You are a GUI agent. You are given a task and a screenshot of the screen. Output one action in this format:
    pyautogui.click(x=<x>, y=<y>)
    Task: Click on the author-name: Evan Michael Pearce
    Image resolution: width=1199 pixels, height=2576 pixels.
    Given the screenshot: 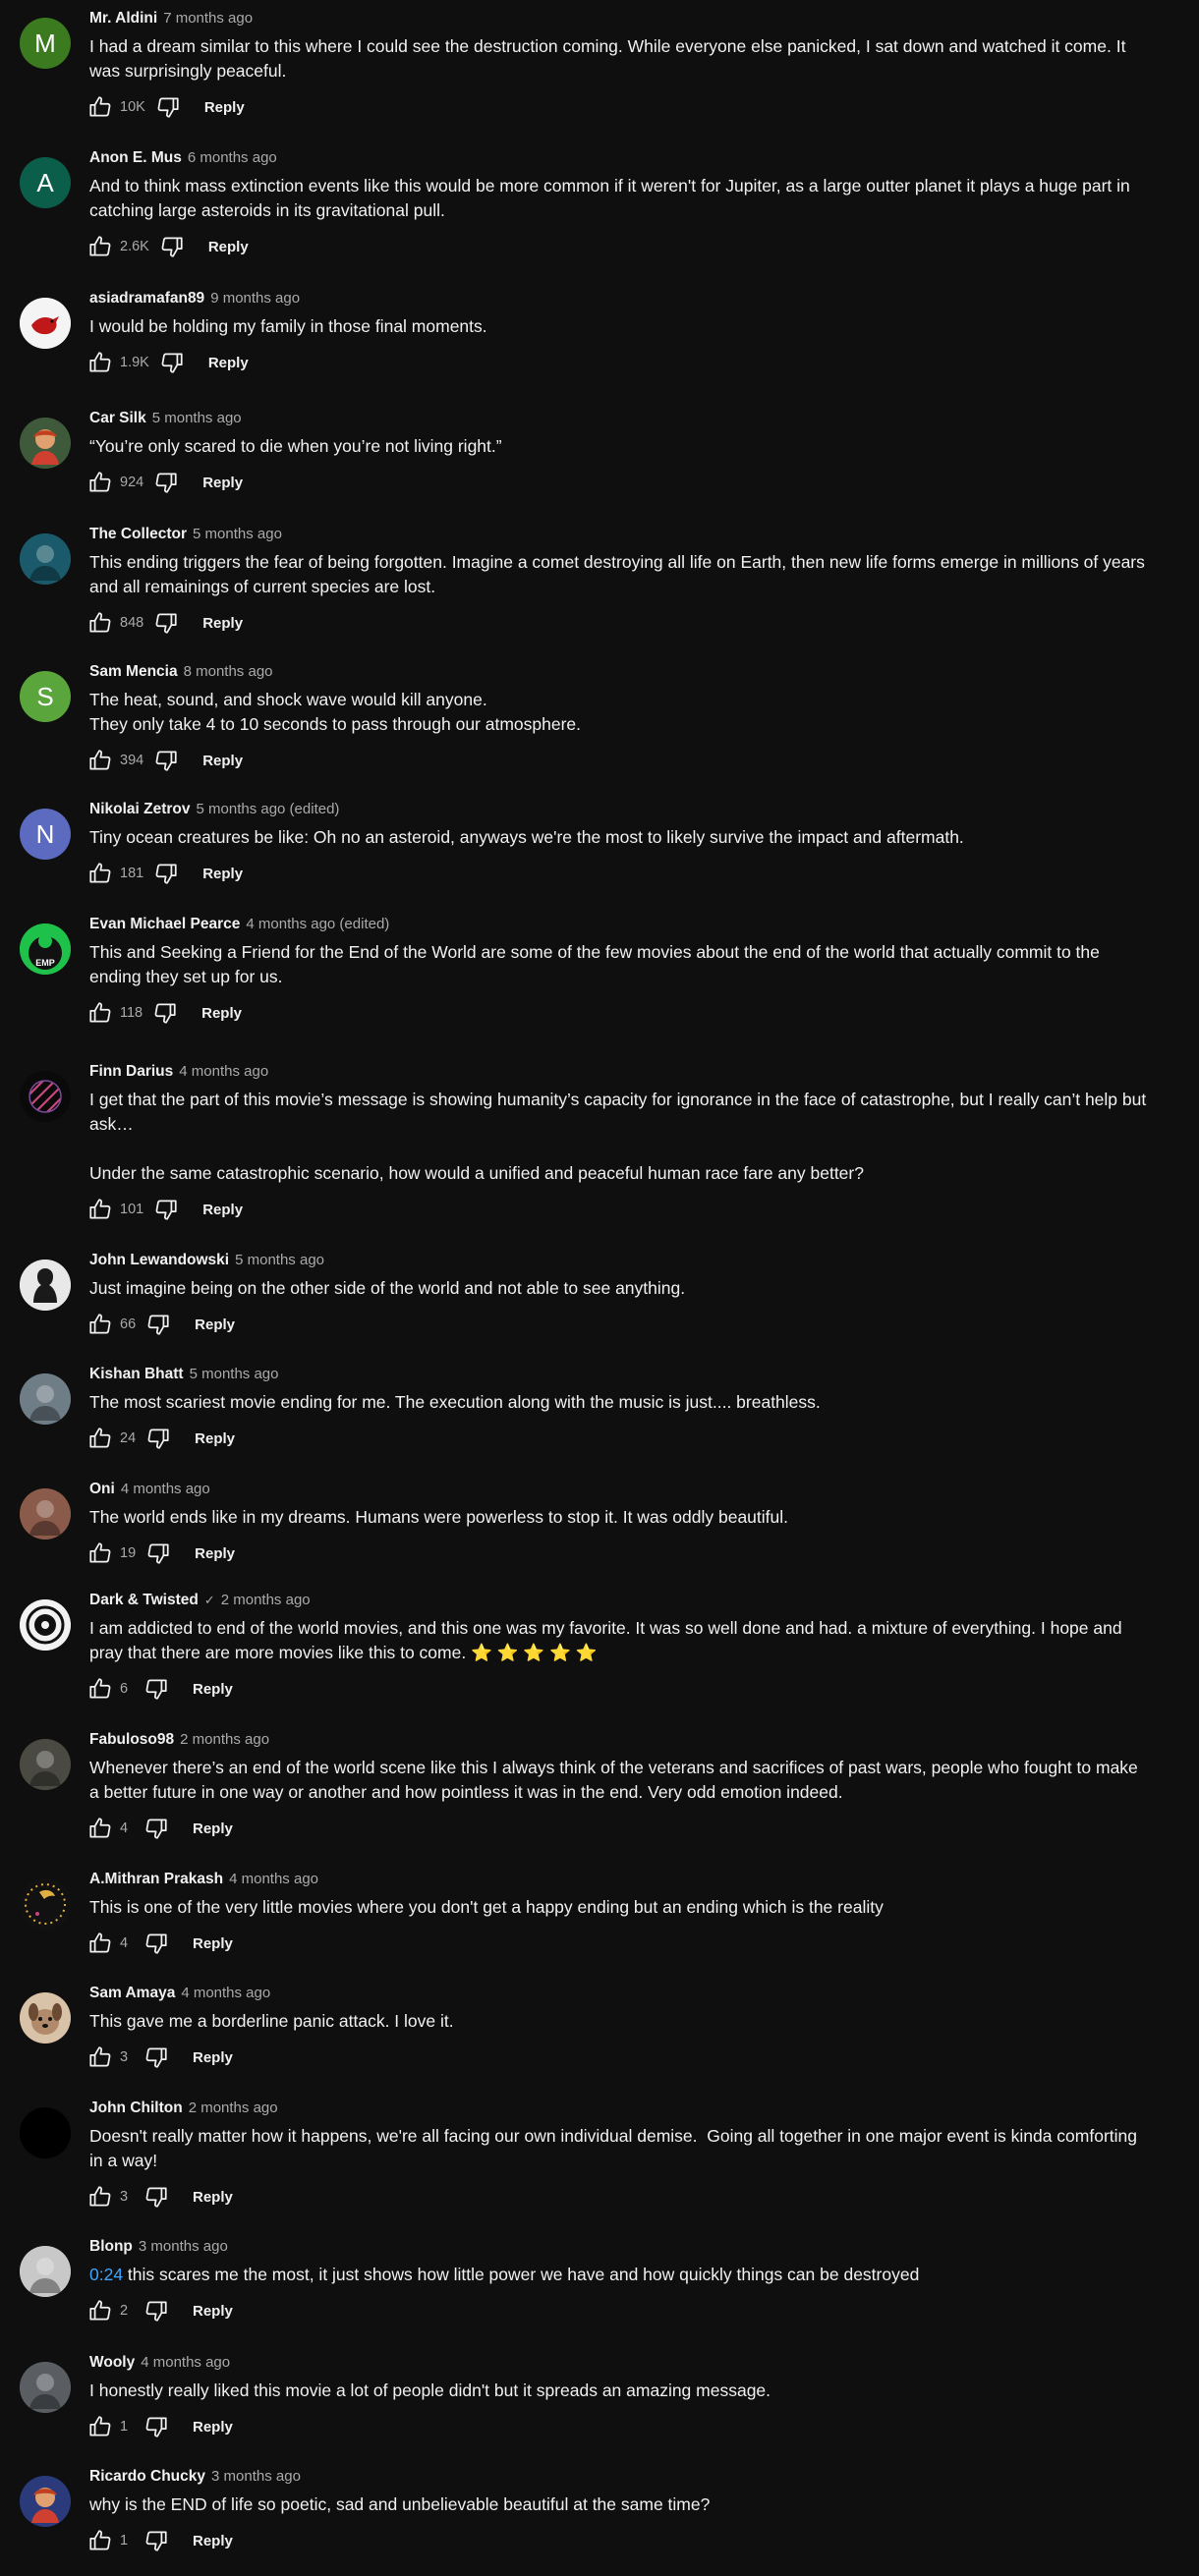 What is the action you would take?
    pyautogui.click(x=164, y=924)
    